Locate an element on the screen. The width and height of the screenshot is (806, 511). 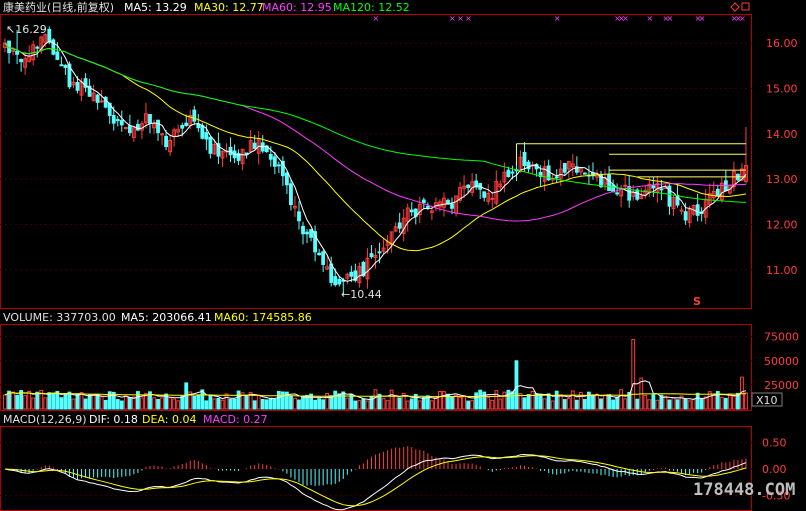
stock-title: 康美药业(日线,前复权) is located at coordinates (58, 7).